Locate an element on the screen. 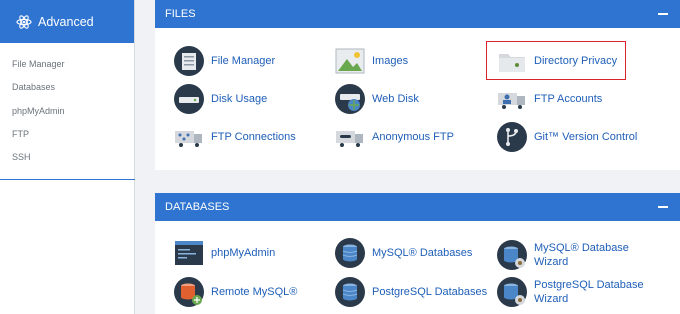 The image size is (680, 314). mysql-database-wizard-link: MySQL® Database Wizard is located at coordinates (563, 255).